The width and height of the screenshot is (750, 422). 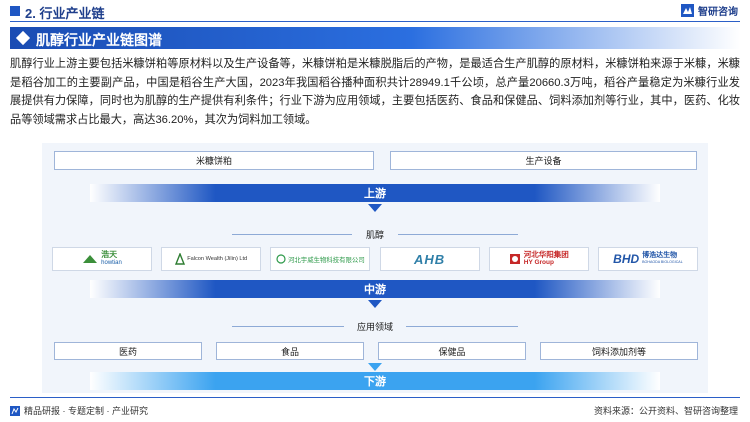 What do you see at coordinates (660, 255) in the screenshot?
I see `company-name-cn: 博浩达生物` at bounding box center [660, 255].